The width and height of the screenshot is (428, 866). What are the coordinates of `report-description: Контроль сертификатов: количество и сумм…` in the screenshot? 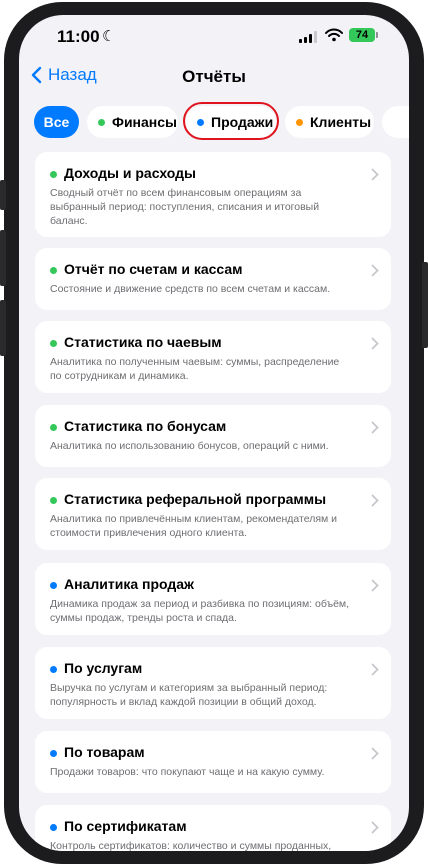 It's located at (191, 845).